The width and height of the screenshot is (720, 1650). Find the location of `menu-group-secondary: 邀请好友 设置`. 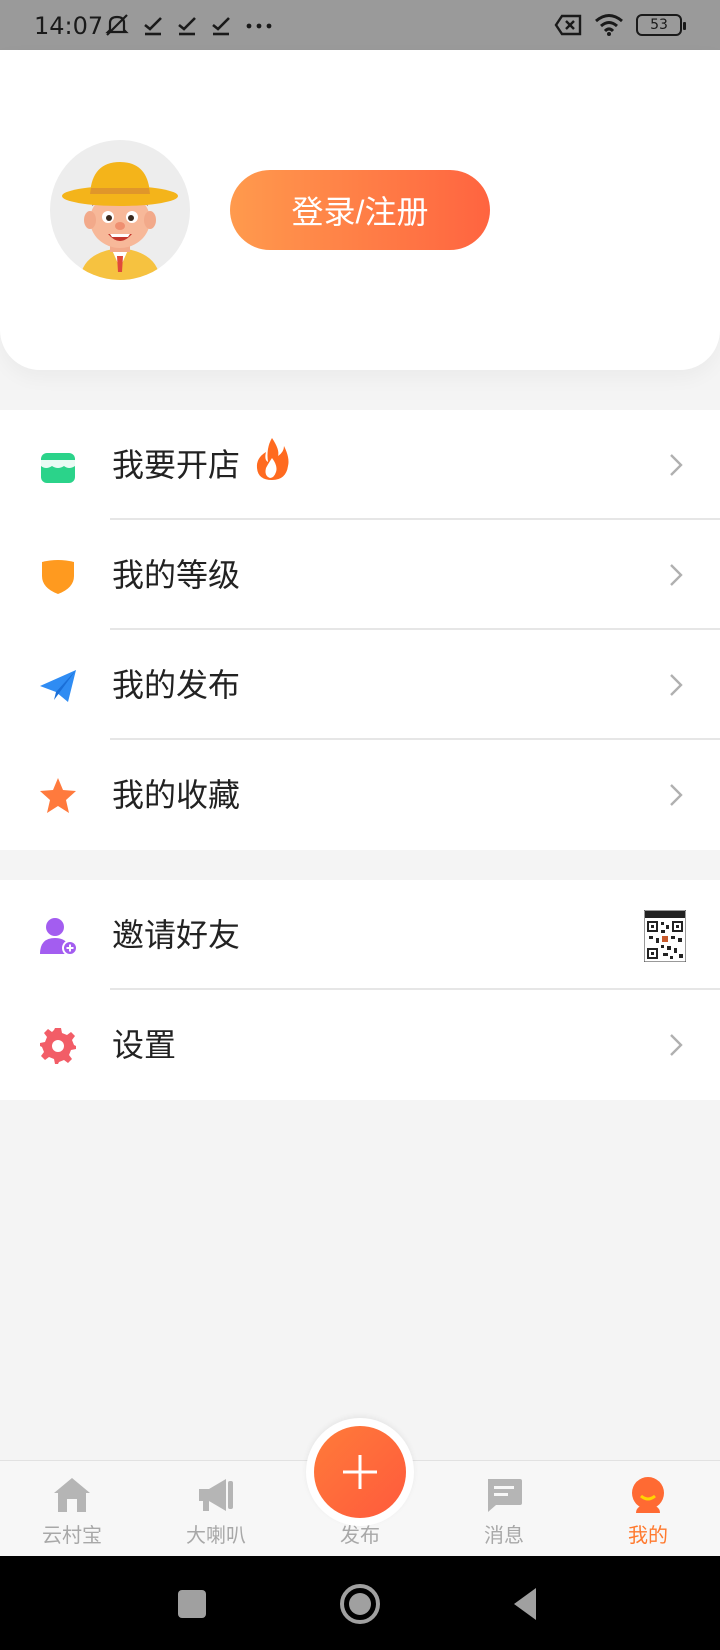

menu-group-secondary: 邀请好友 设置 is located at coordinates (360, 990).